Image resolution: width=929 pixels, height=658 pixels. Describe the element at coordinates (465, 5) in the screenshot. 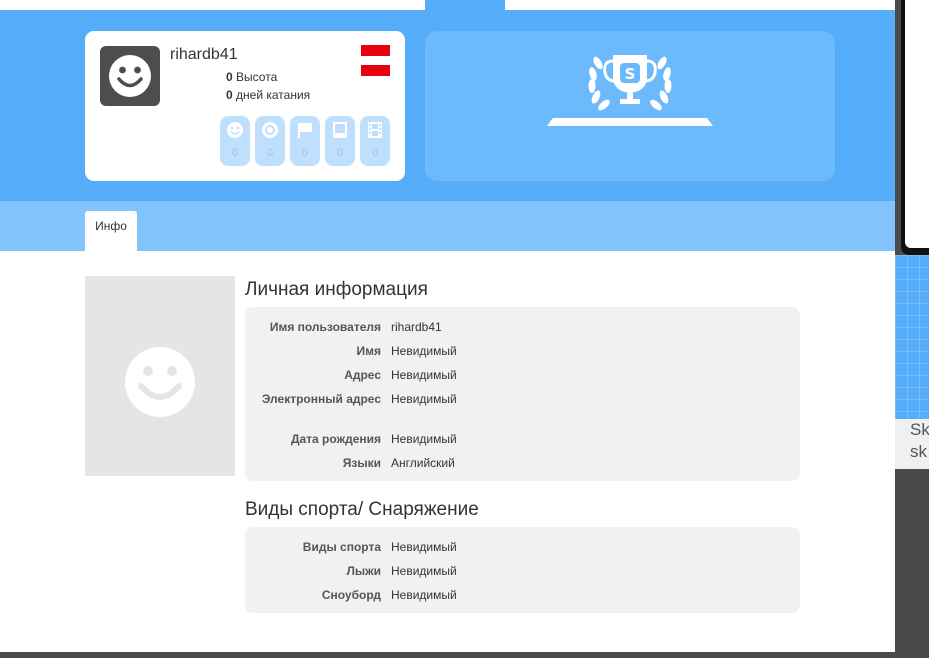

I see `top-nav-notch` at that location.